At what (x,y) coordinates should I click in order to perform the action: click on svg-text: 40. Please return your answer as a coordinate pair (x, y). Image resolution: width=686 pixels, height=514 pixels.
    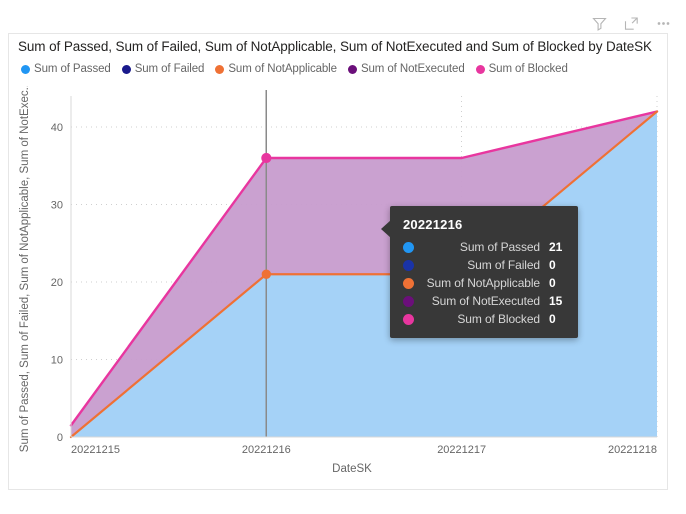
    Looking at the image, I should click on (57, 128).